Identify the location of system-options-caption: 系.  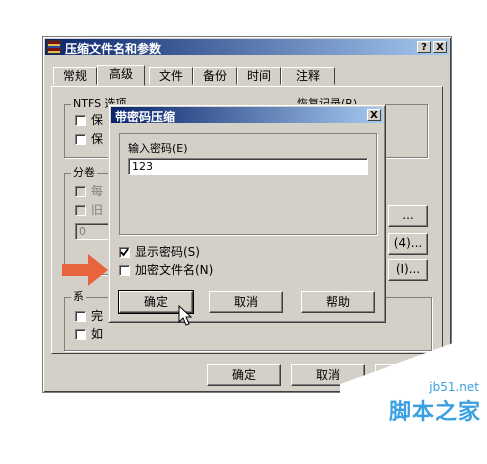
(78, 297).